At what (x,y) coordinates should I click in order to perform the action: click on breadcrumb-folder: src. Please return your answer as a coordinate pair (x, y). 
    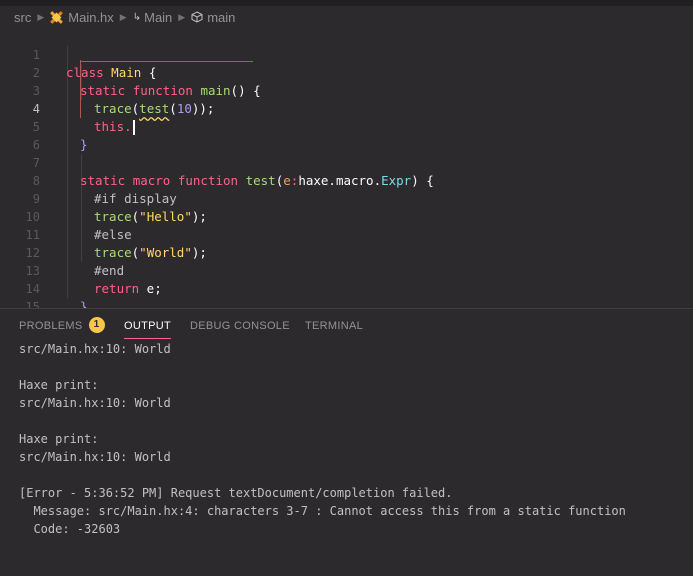
    Looking at the image, I should click on (22, 17).